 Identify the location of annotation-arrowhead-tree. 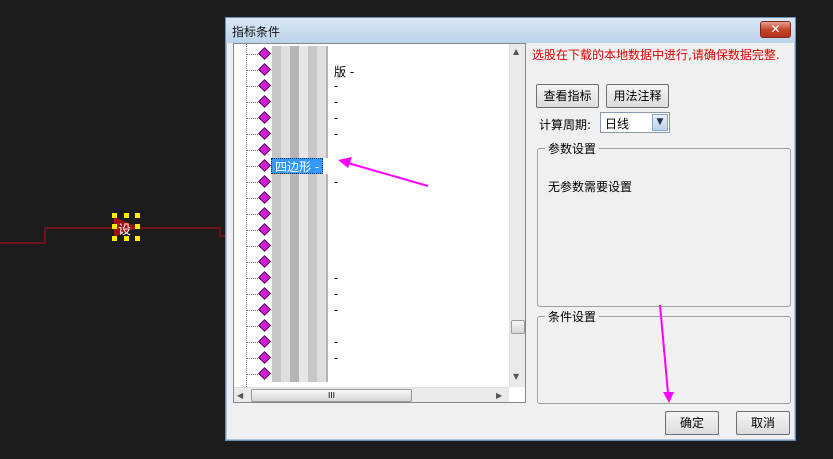
(345, 162).